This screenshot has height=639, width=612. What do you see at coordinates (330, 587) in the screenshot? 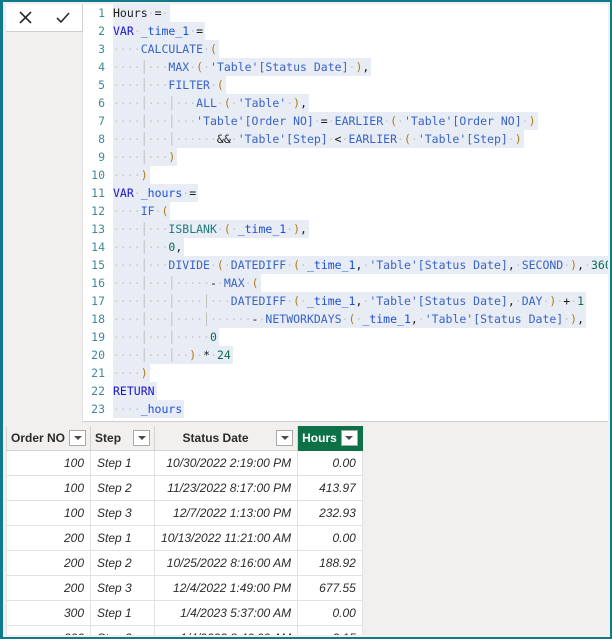
I see `cell-hours: 677.55` at bounding box center [330, 587].